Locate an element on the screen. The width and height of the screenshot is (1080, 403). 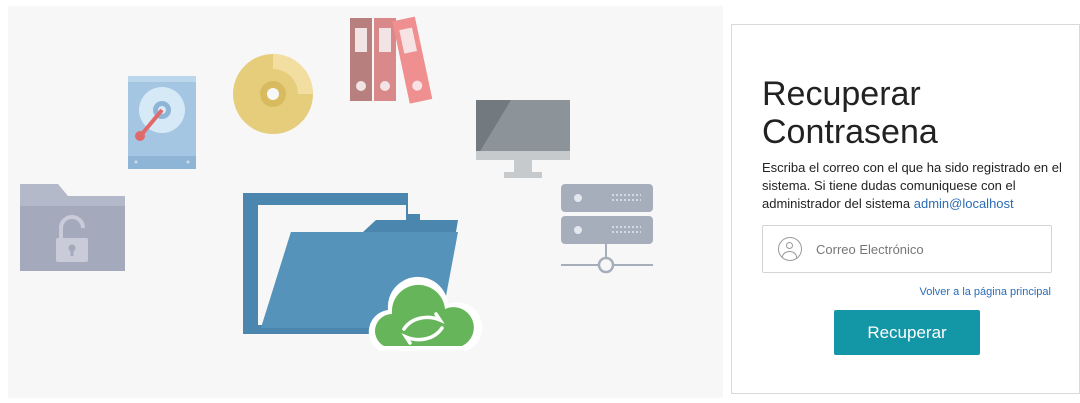
user-icon is located at coordinates (790, 249).